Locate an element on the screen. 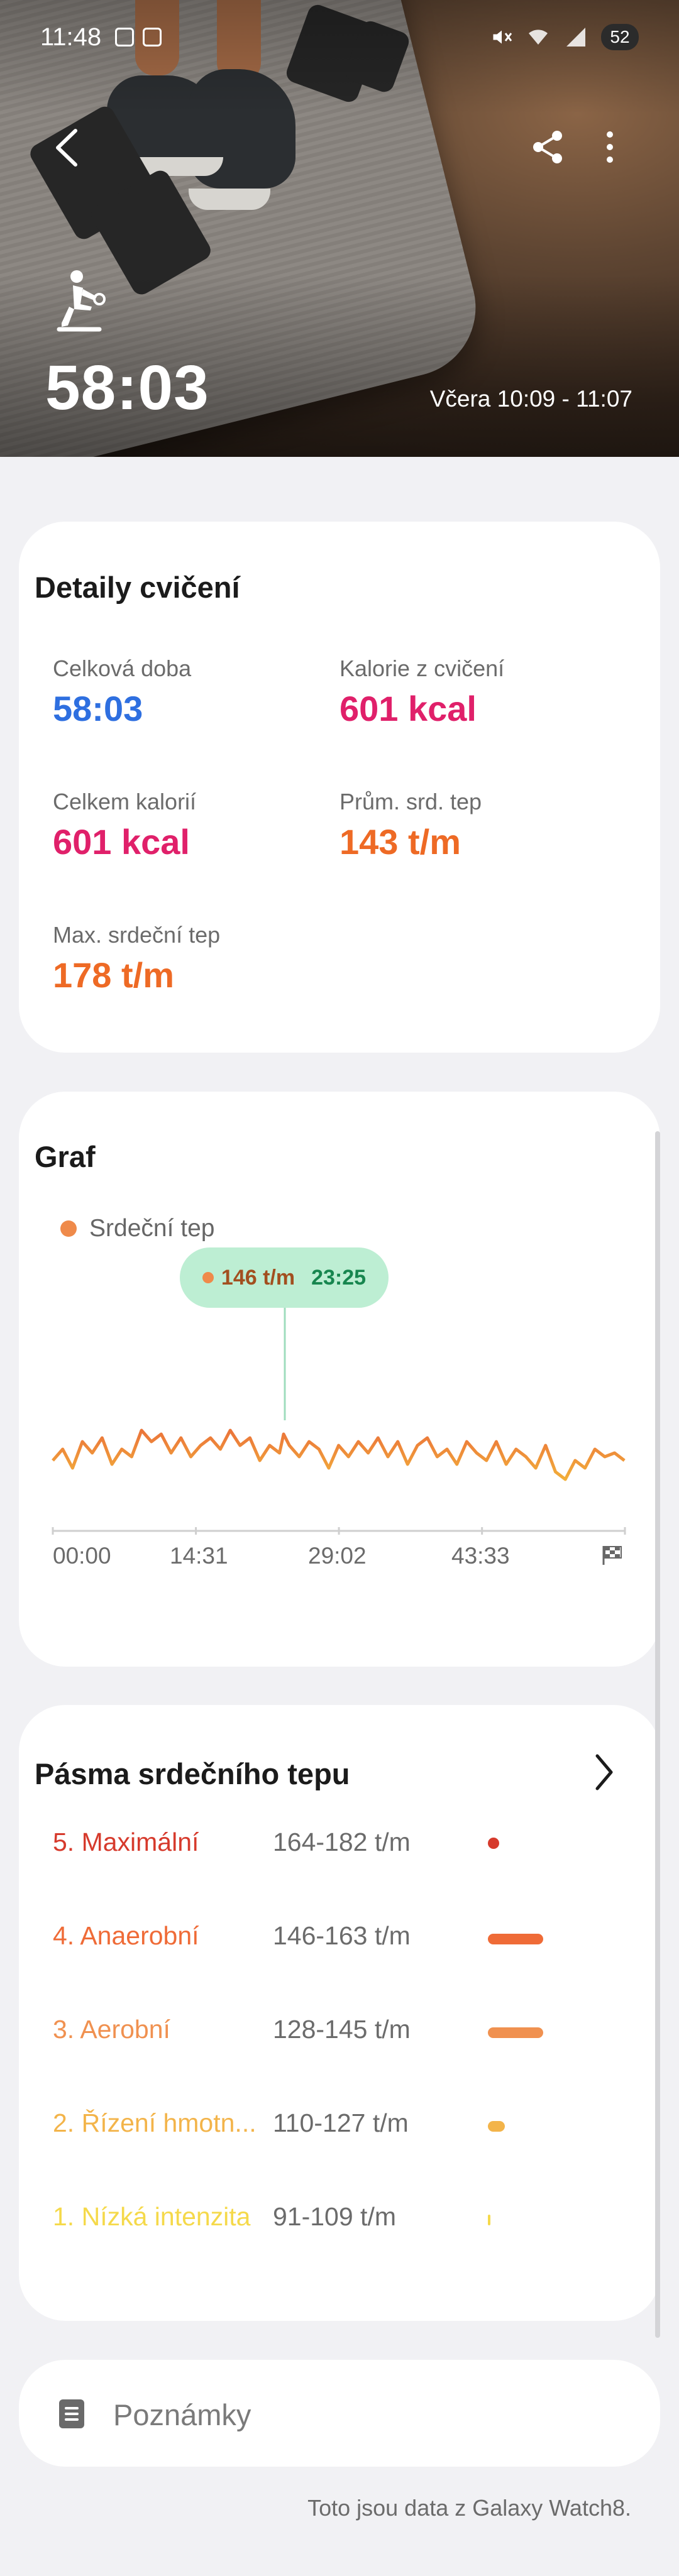 The width and height of the screenshot is (679, 2576). notes-icon is located at coordinates (71, 2413).